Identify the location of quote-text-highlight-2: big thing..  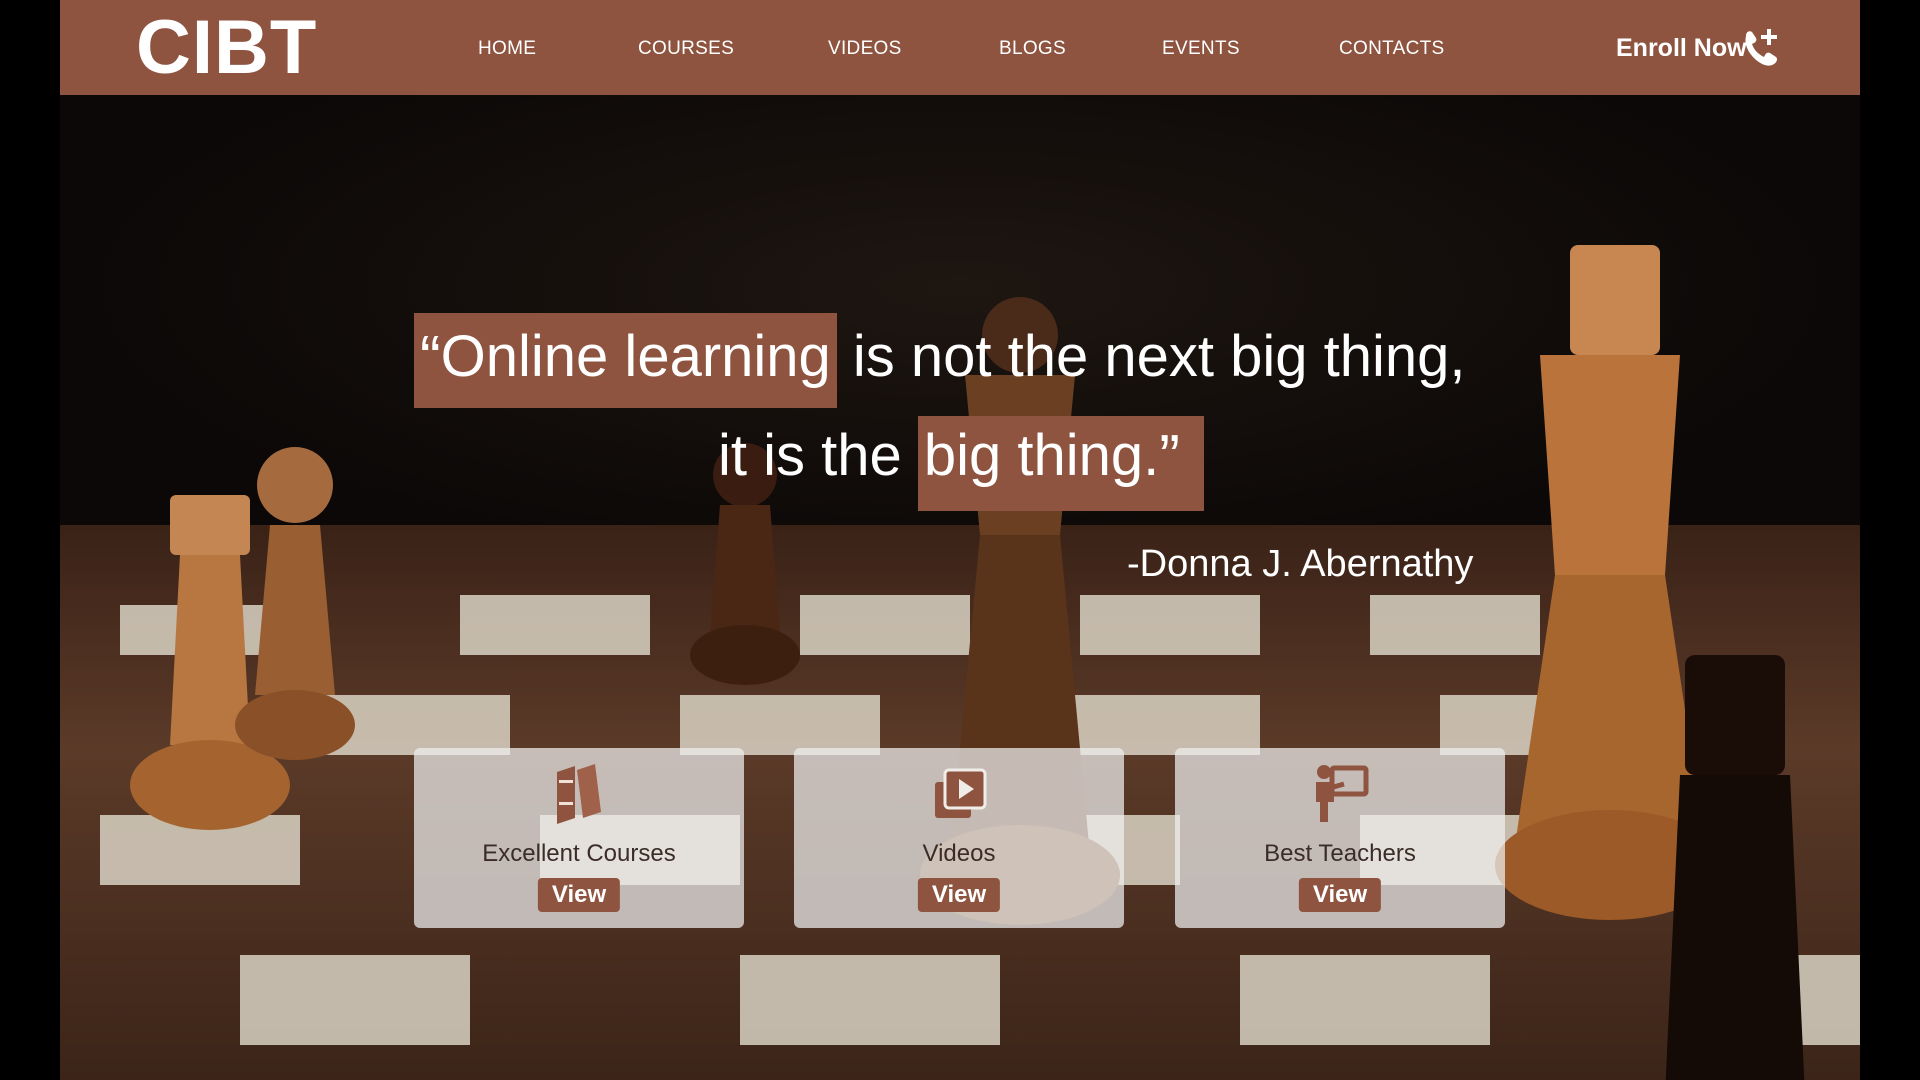
(1041, 455).